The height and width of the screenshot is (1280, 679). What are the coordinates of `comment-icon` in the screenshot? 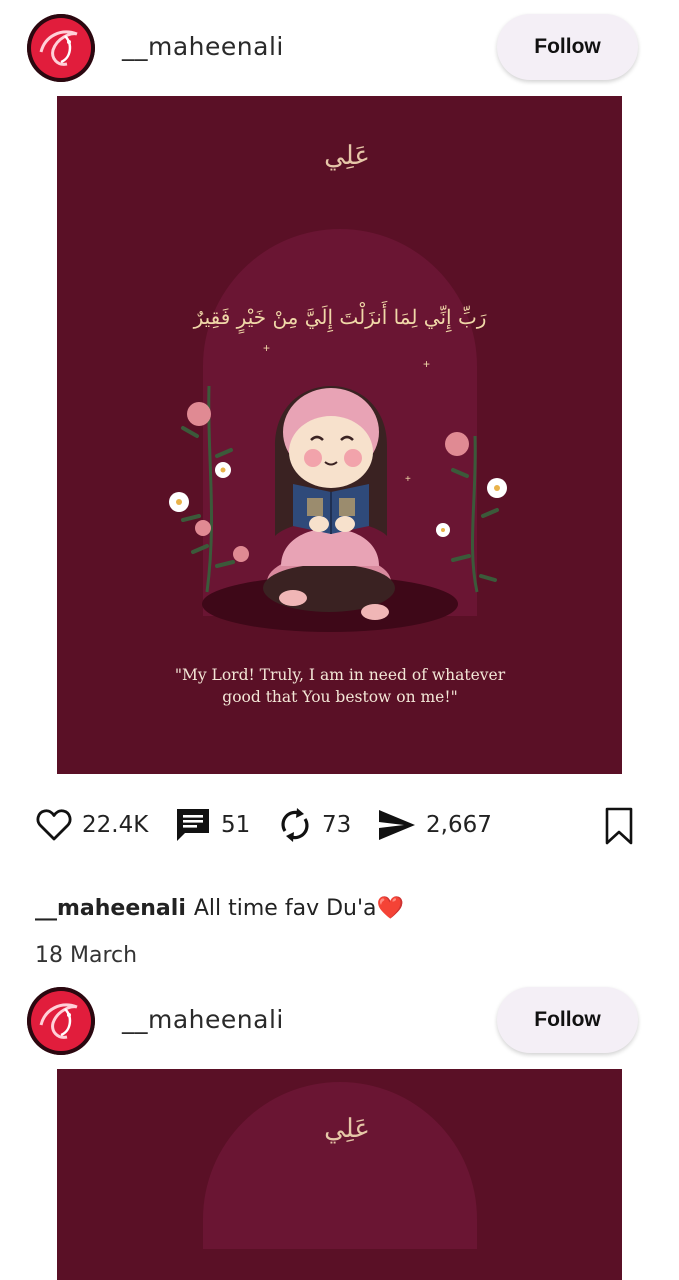 It's located at (193, 825).